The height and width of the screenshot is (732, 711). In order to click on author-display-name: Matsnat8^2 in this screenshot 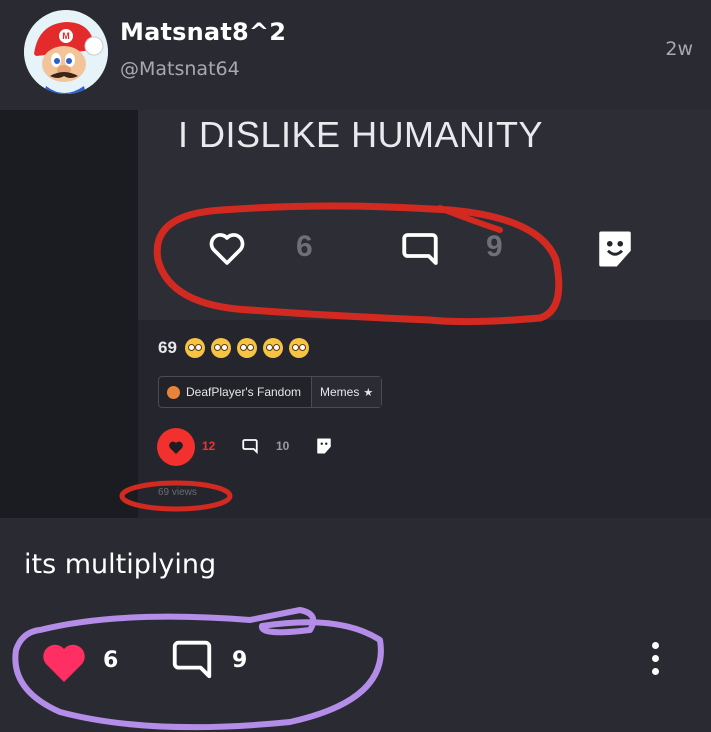, I will do `click(203, 32)`.